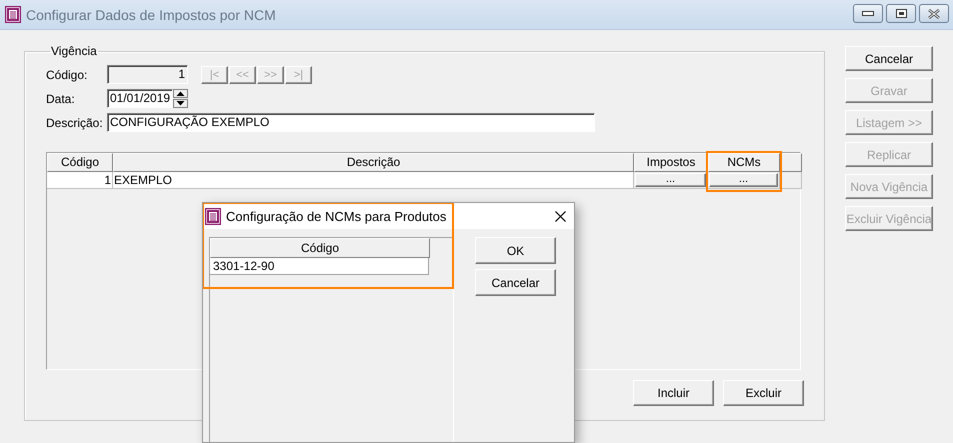 This screenshot has width=953, height=443. What do you see at coordinates (67, 75) in the screenshot?
I see `field-label: Código:` at bounding box center [67, 75].